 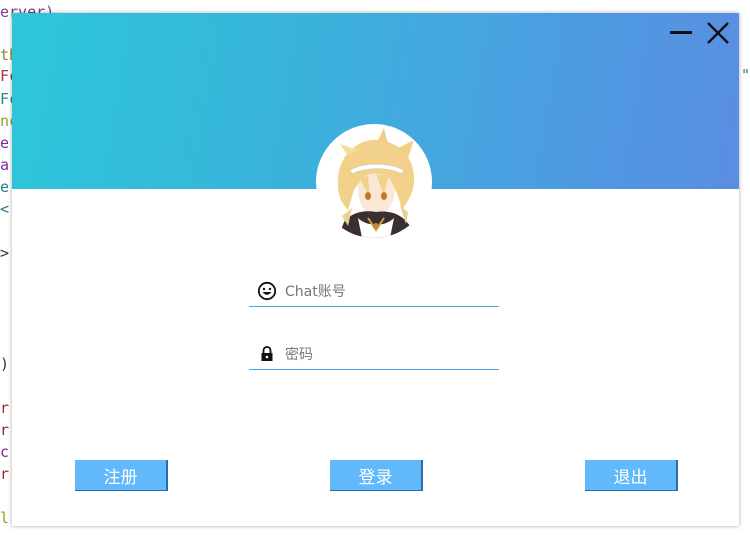 What do you see at coordinates (5, 518) in the screenshot?
I see `background-code-line: l` at bounding box center [5, 518].